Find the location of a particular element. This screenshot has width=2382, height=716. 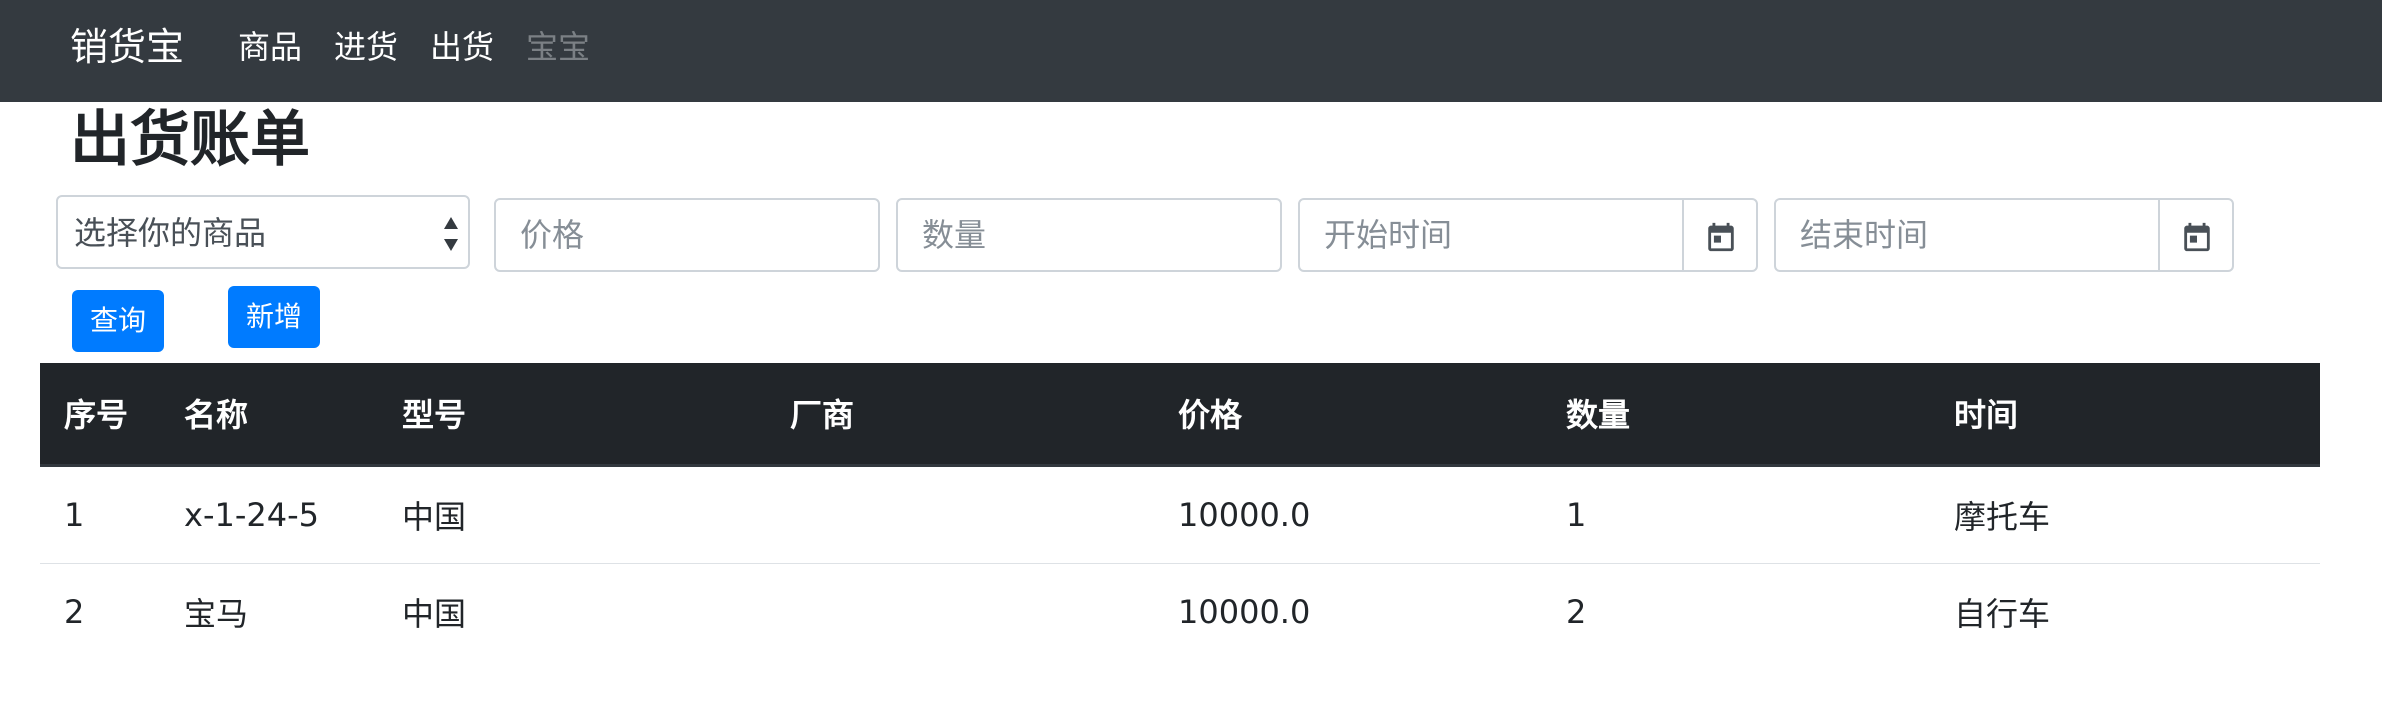

brand-logo-text: 销货宝 is located at coordinates (127, 47).